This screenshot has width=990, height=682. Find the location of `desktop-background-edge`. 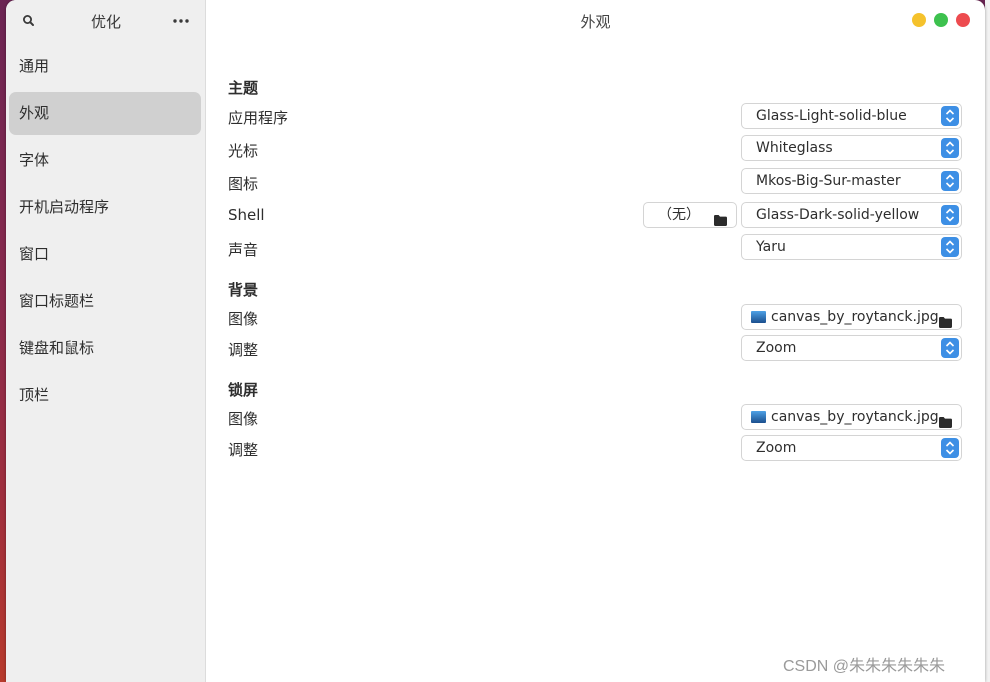

desktop-background-edge is located at coordinates (987, 341).